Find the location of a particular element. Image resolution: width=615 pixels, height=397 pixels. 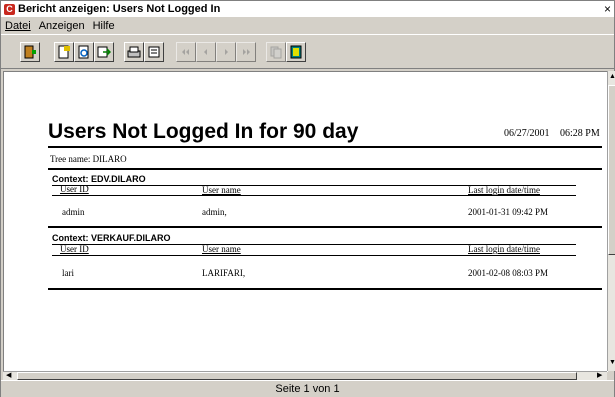

page-indicator: Seite 1 von 1 is located at coordinates (307, 389).